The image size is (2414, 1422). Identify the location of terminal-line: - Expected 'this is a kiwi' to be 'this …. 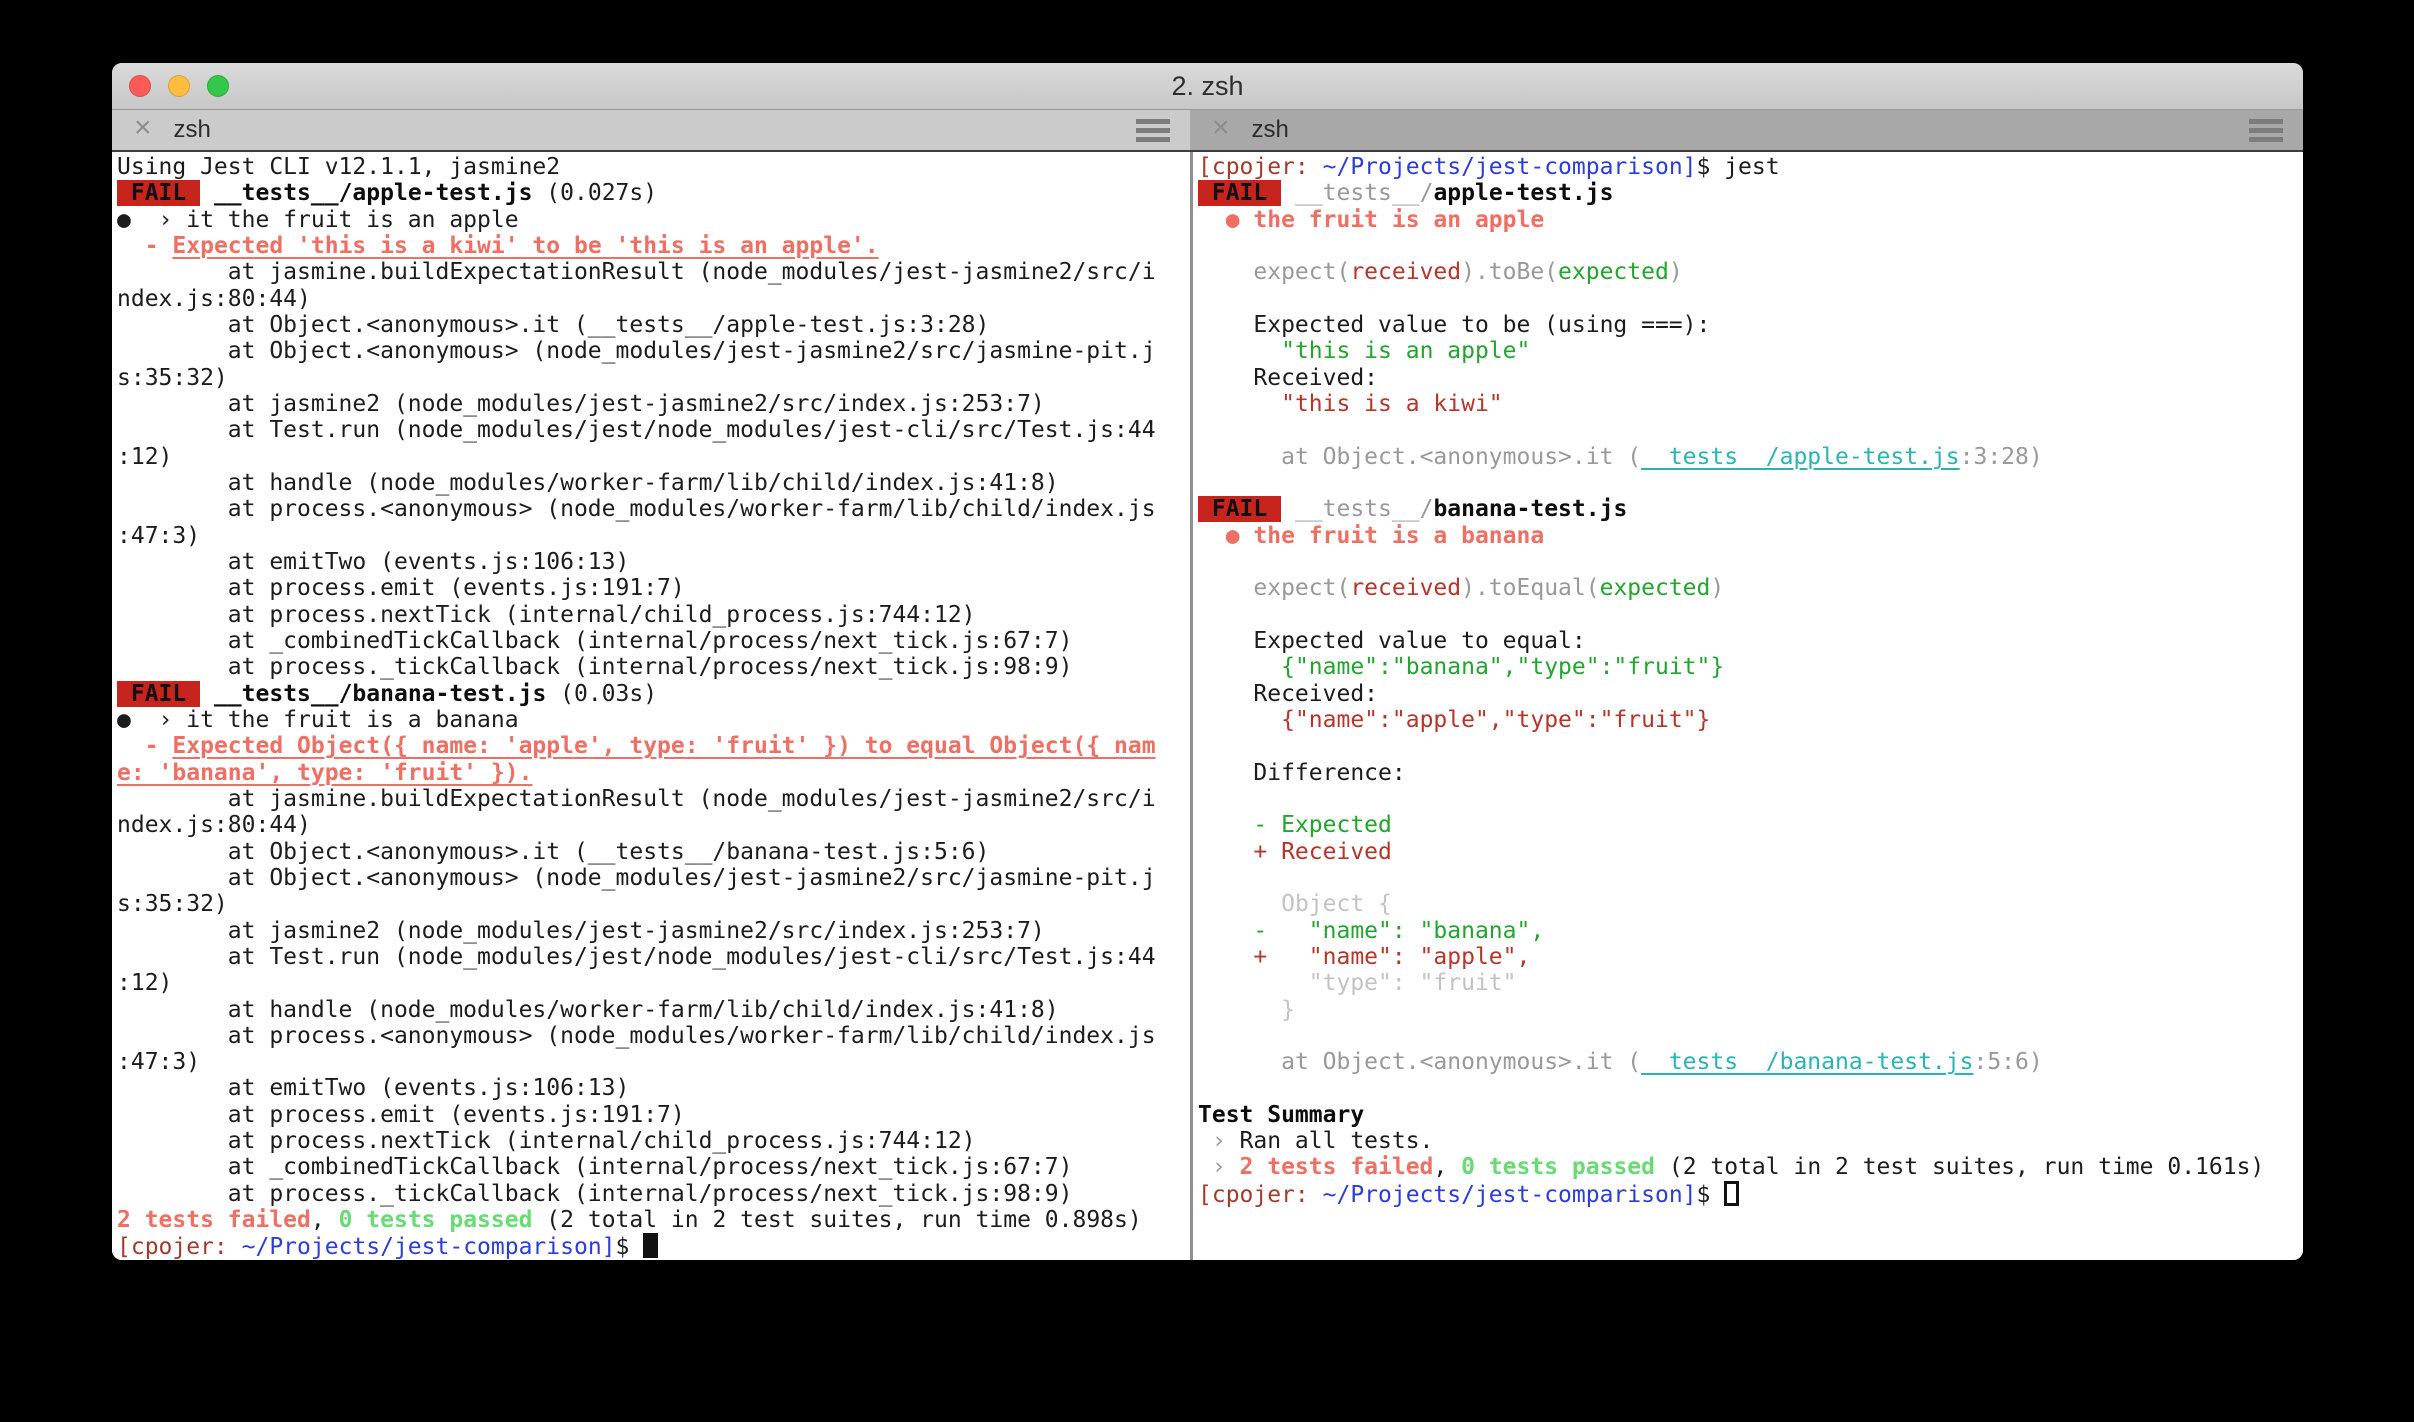
(511, 245).